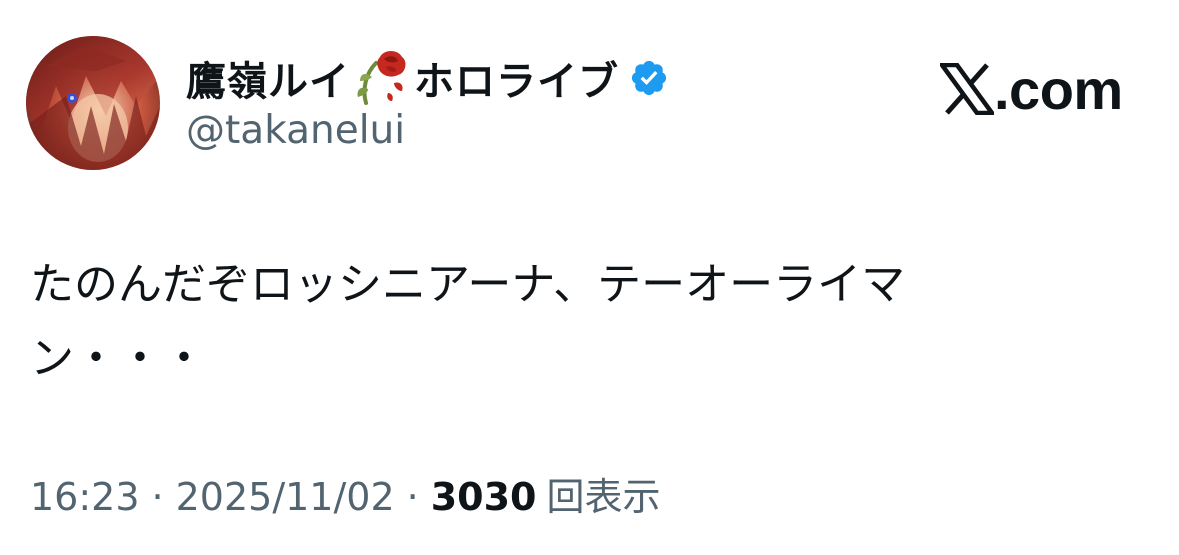 The height and width of the screenshot is (555, 1179). Describe the element at coordinates (603, 497) in the screenshot. I see `views-label: 回表示` at that location.